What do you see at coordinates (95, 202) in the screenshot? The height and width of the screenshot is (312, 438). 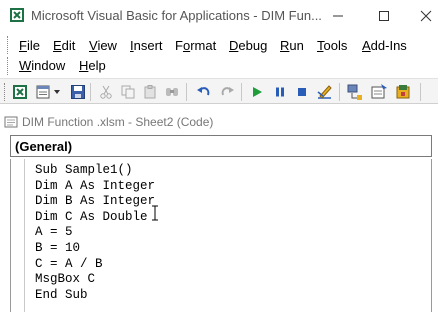 I see `code-line: Dim B As Integer` at bounding box center [95, 202].